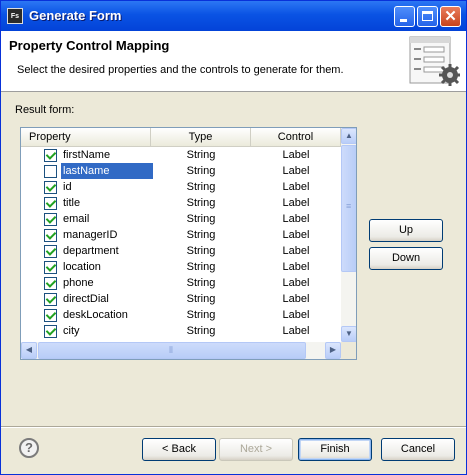 The width and height of the screenshot is (467, 475). What do you see at coordinates (107, 171) in the screenshot?
I see `property-name: lastName` at bounding box center [107, 171].